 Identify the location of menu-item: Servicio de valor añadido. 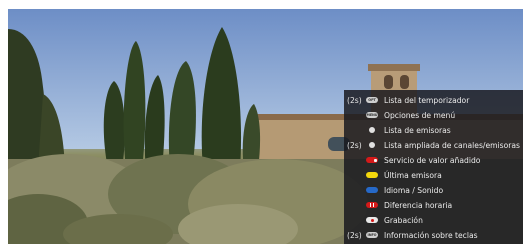
(433, 160).